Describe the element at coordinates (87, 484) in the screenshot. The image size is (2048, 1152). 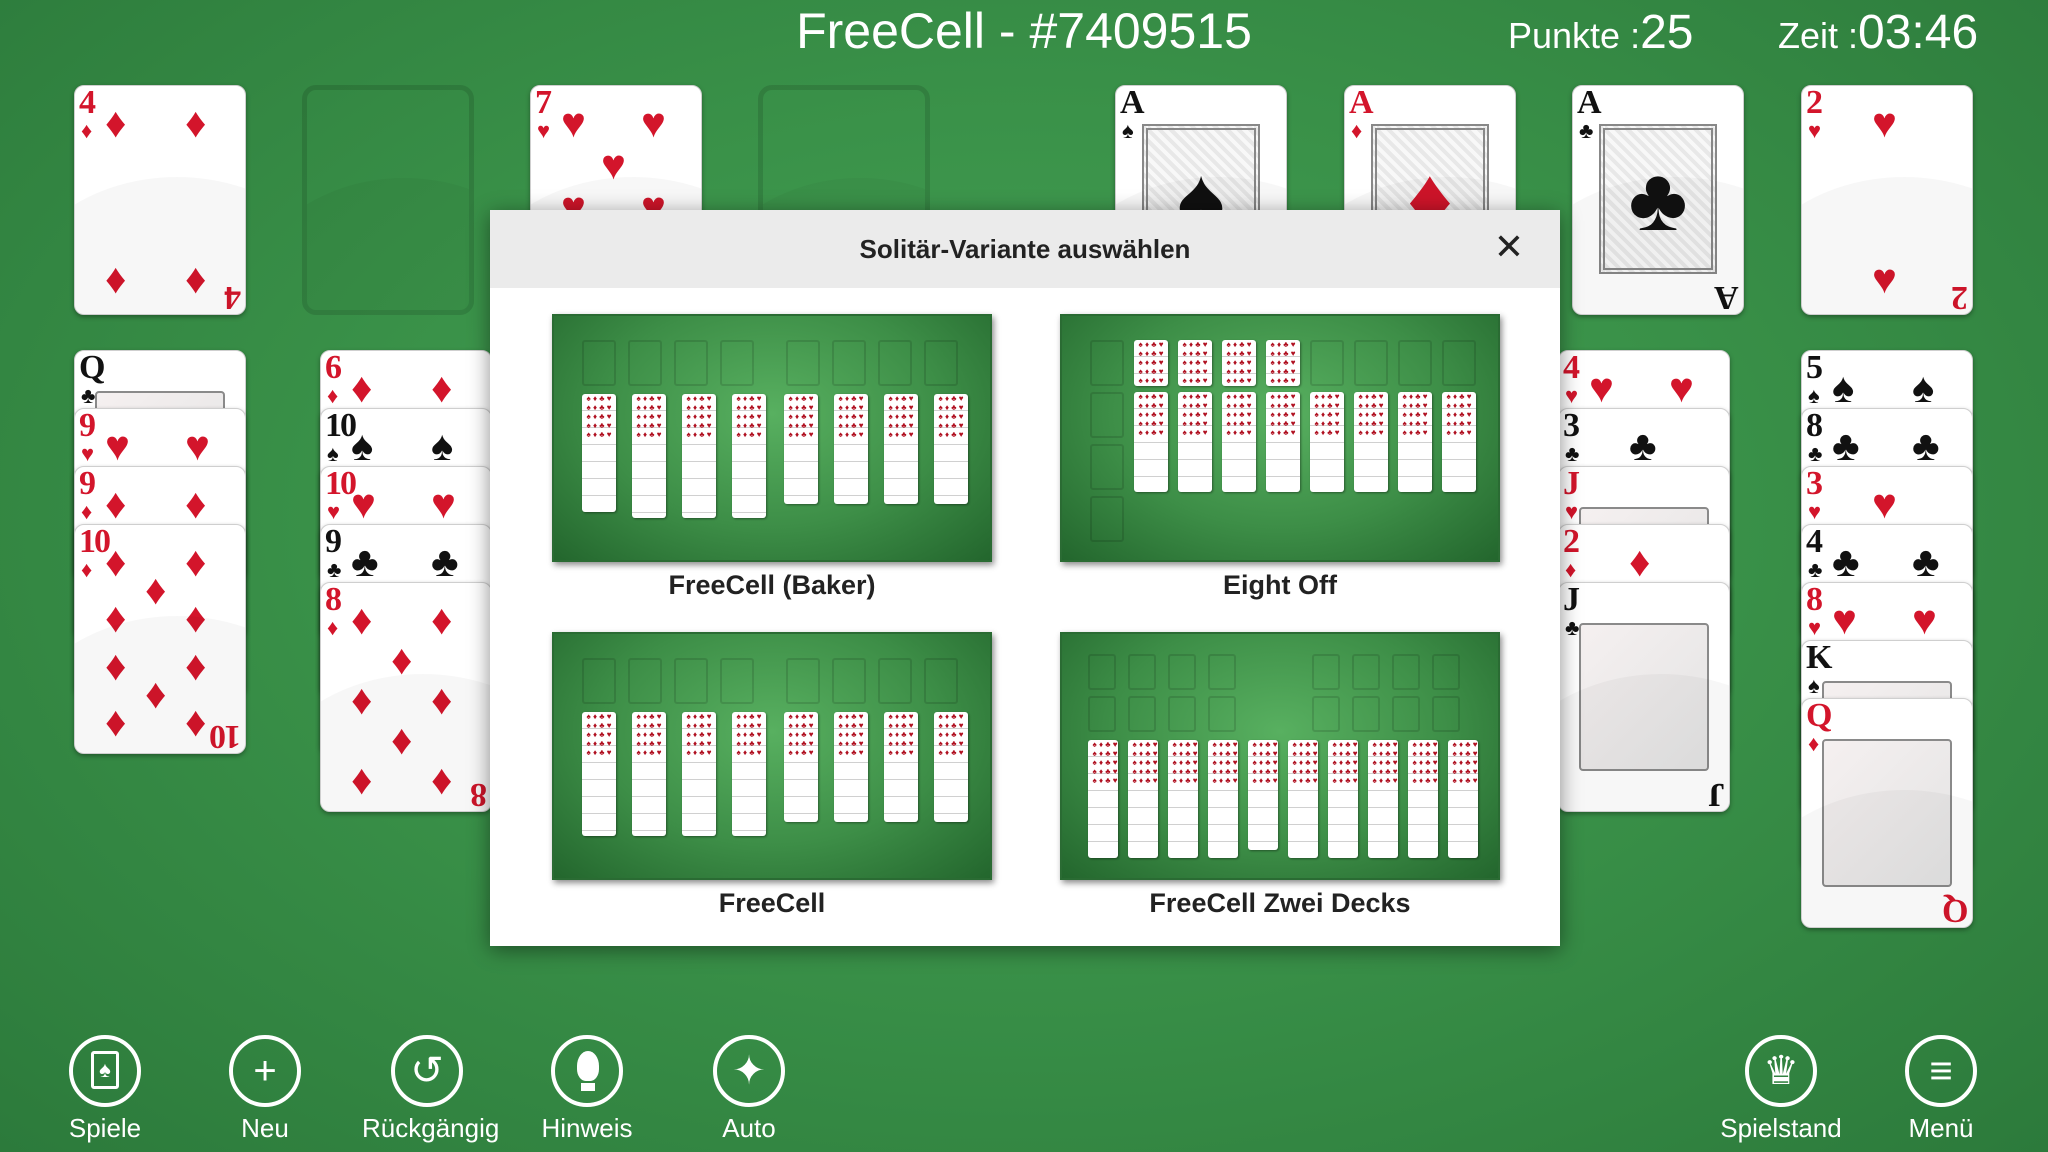
I see `card-rank: 9` at that location.